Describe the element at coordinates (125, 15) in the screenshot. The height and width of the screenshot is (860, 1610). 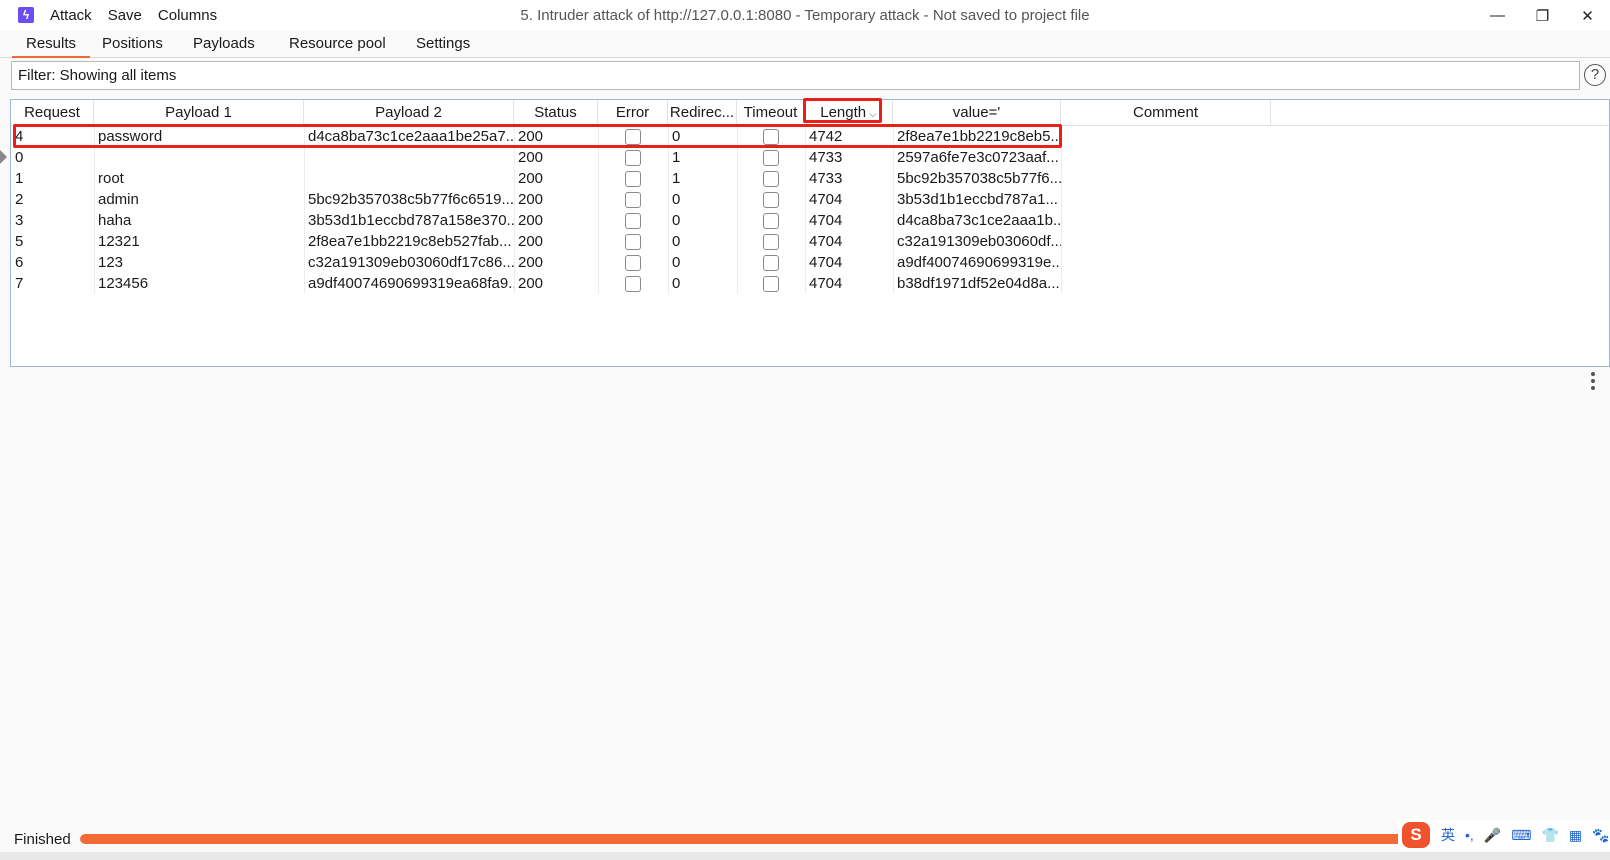
I see `menu-save: Save` at that location.